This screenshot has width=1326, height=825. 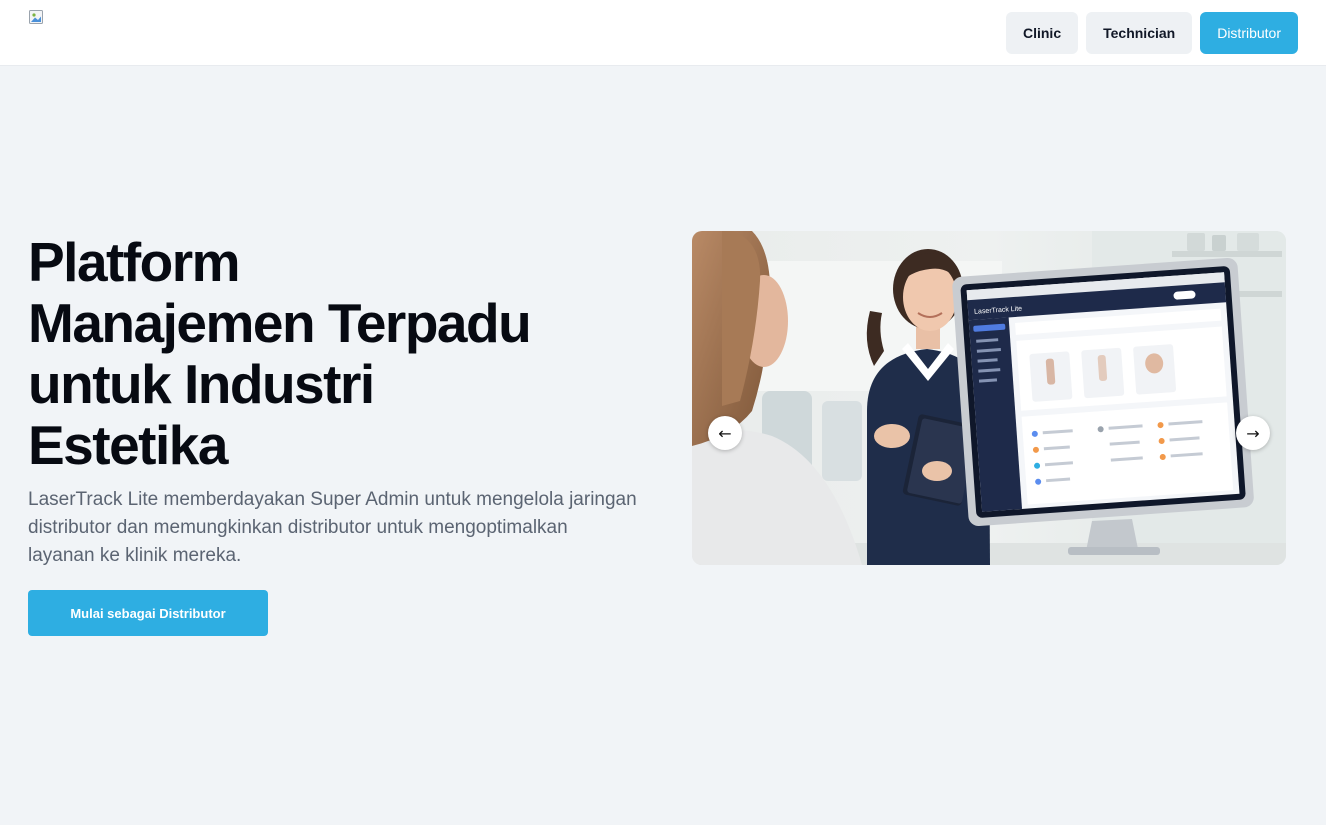 What do you see at coordinates (134, 262) in the screenshot?
I see `hero-title-line: Platform` at bounding box center [134, 262].